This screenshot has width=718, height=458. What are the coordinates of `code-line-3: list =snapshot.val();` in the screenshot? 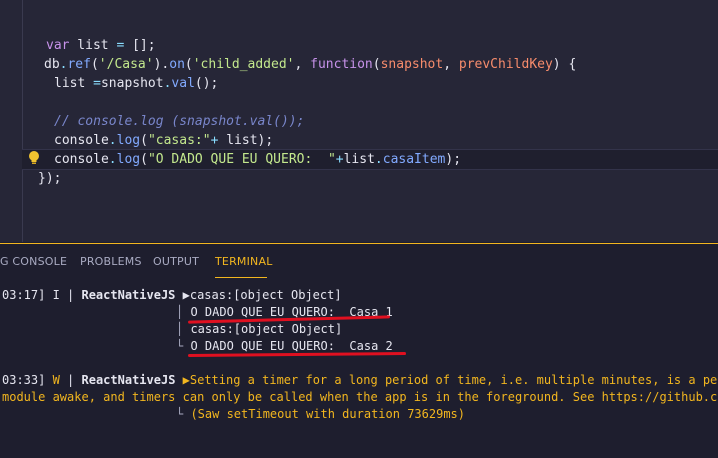 It's located at (136, 83).